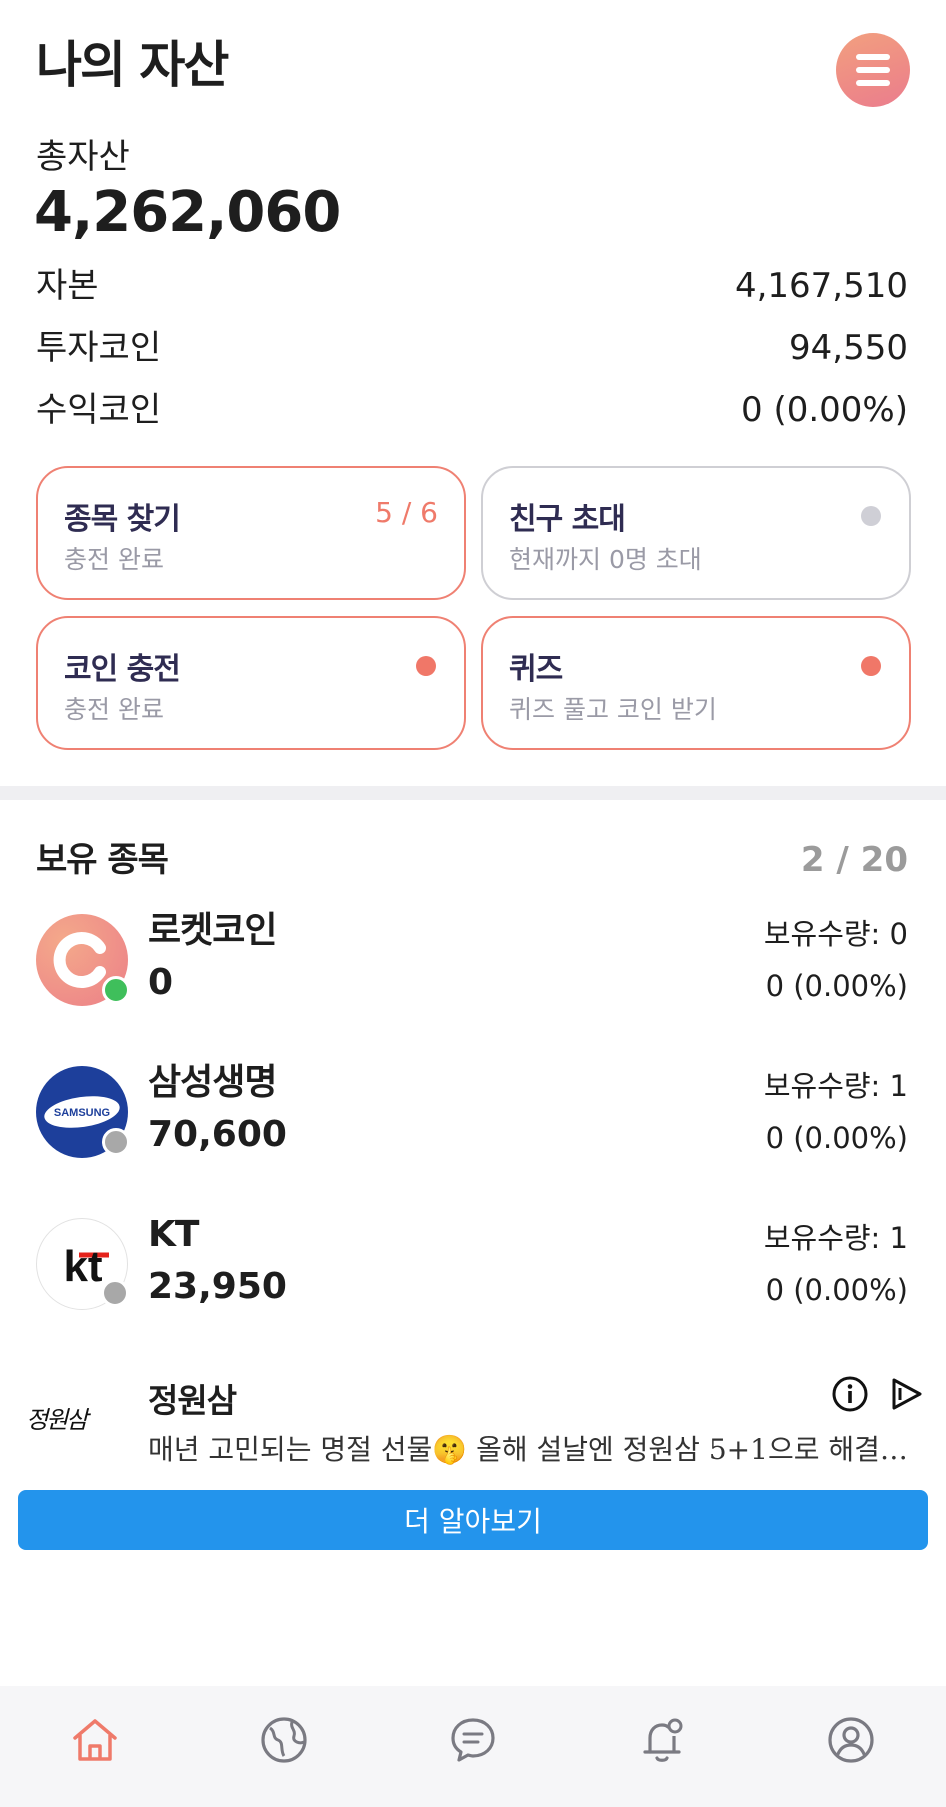 This screenshot has height=1807, width=946. What do you see at coordinates (102, 860) in the screenshot?
I see `holdings-title: 보유 종목` at bounding box center [102, 860].